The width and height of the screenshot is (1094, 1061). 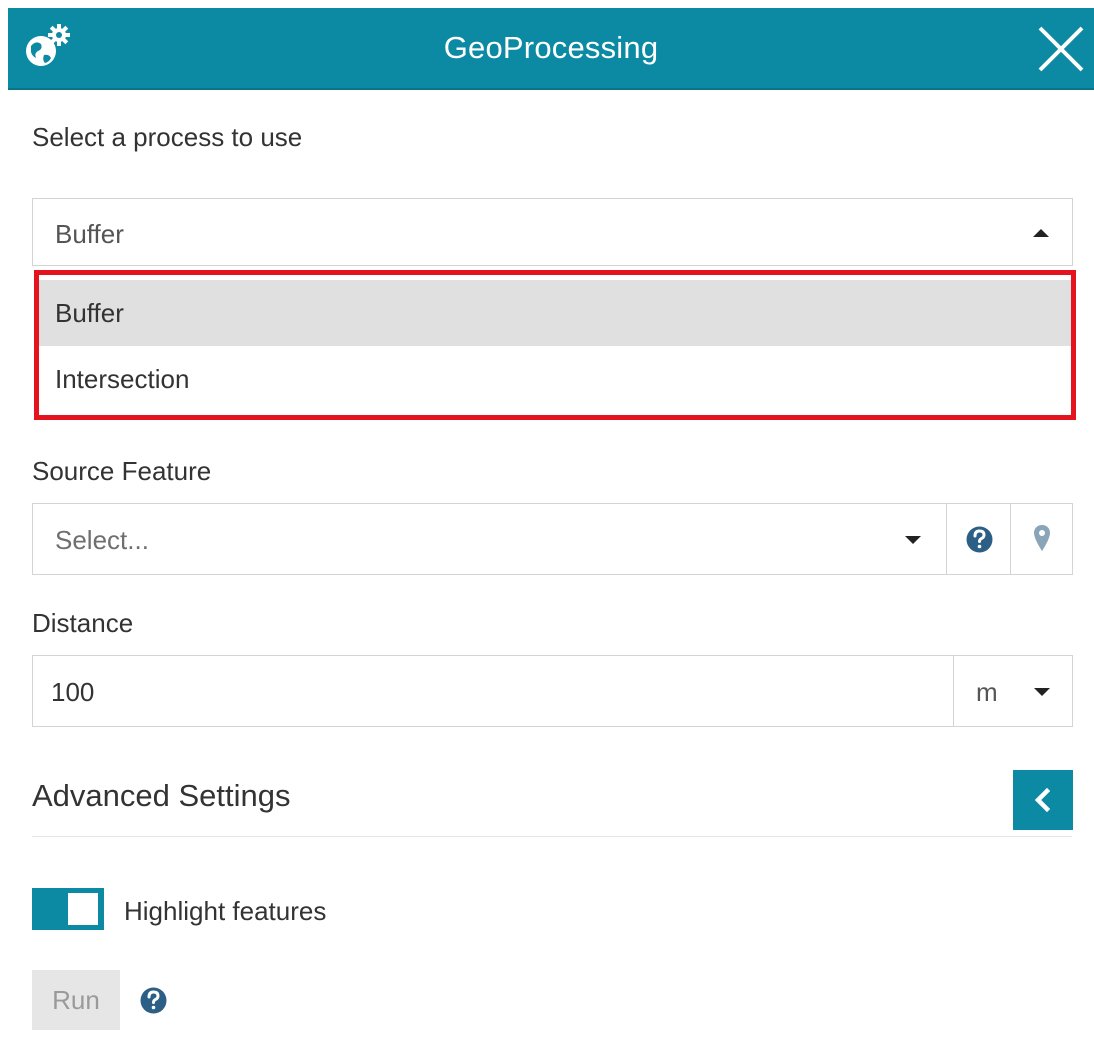 What do you see at coordinates (167, 137) in the screenshot?
I see `process-label: Select a process to use` at bounding box center [167, 137].